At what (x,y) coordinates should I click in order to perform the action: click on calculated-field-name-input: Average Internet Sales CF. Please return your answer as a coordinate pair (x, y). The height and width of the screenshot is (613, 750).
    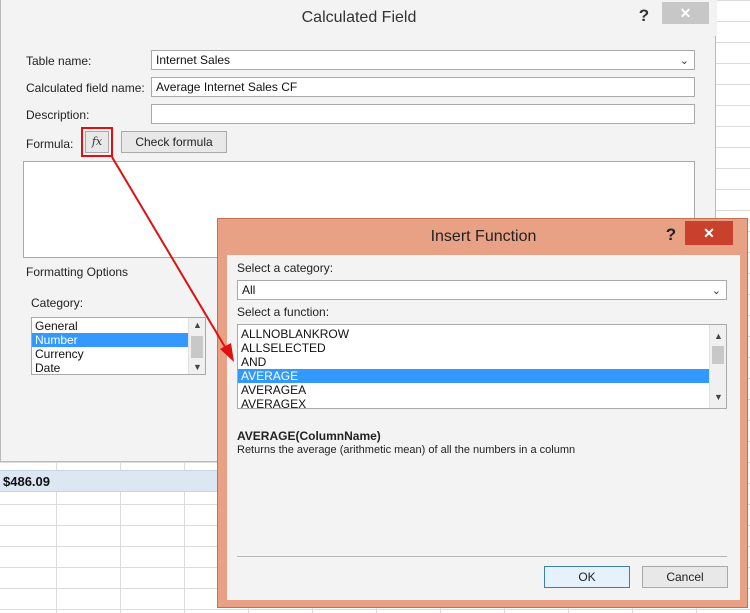
    Looking at the image, I should click on (423, 87).